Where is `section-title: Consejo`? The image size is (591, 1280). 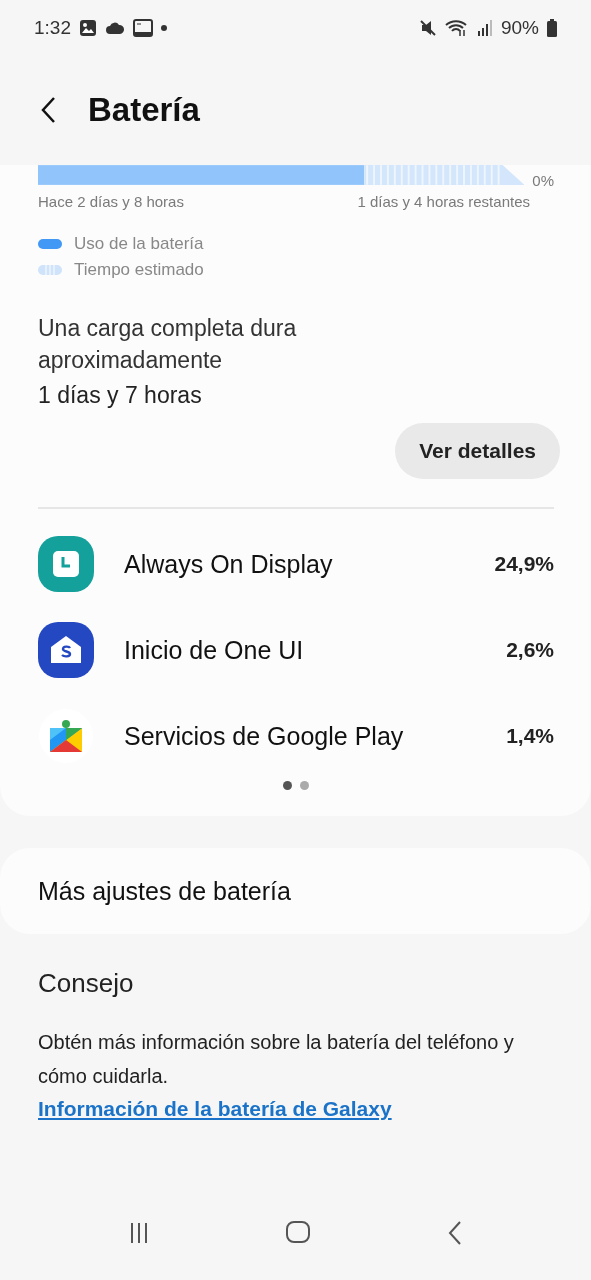
section-title: Consejo is located at coordinates (86, 983).